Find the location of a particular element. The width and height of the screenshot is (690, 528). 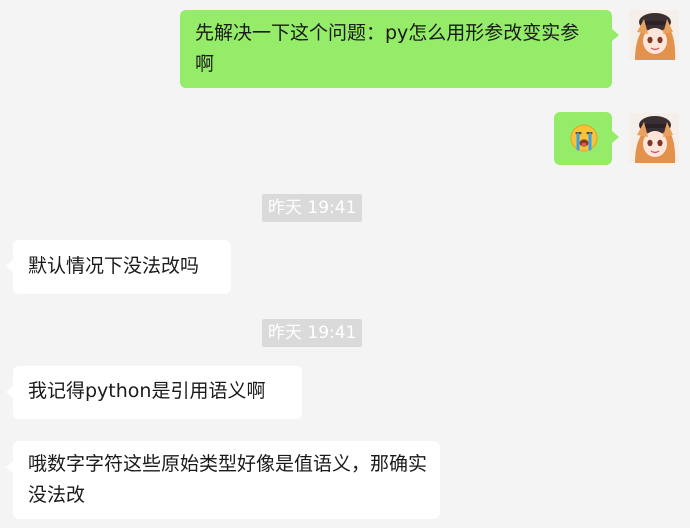

message-bubble-peer: 默认情况下没法改吗 is located at coordinates (118, 267).